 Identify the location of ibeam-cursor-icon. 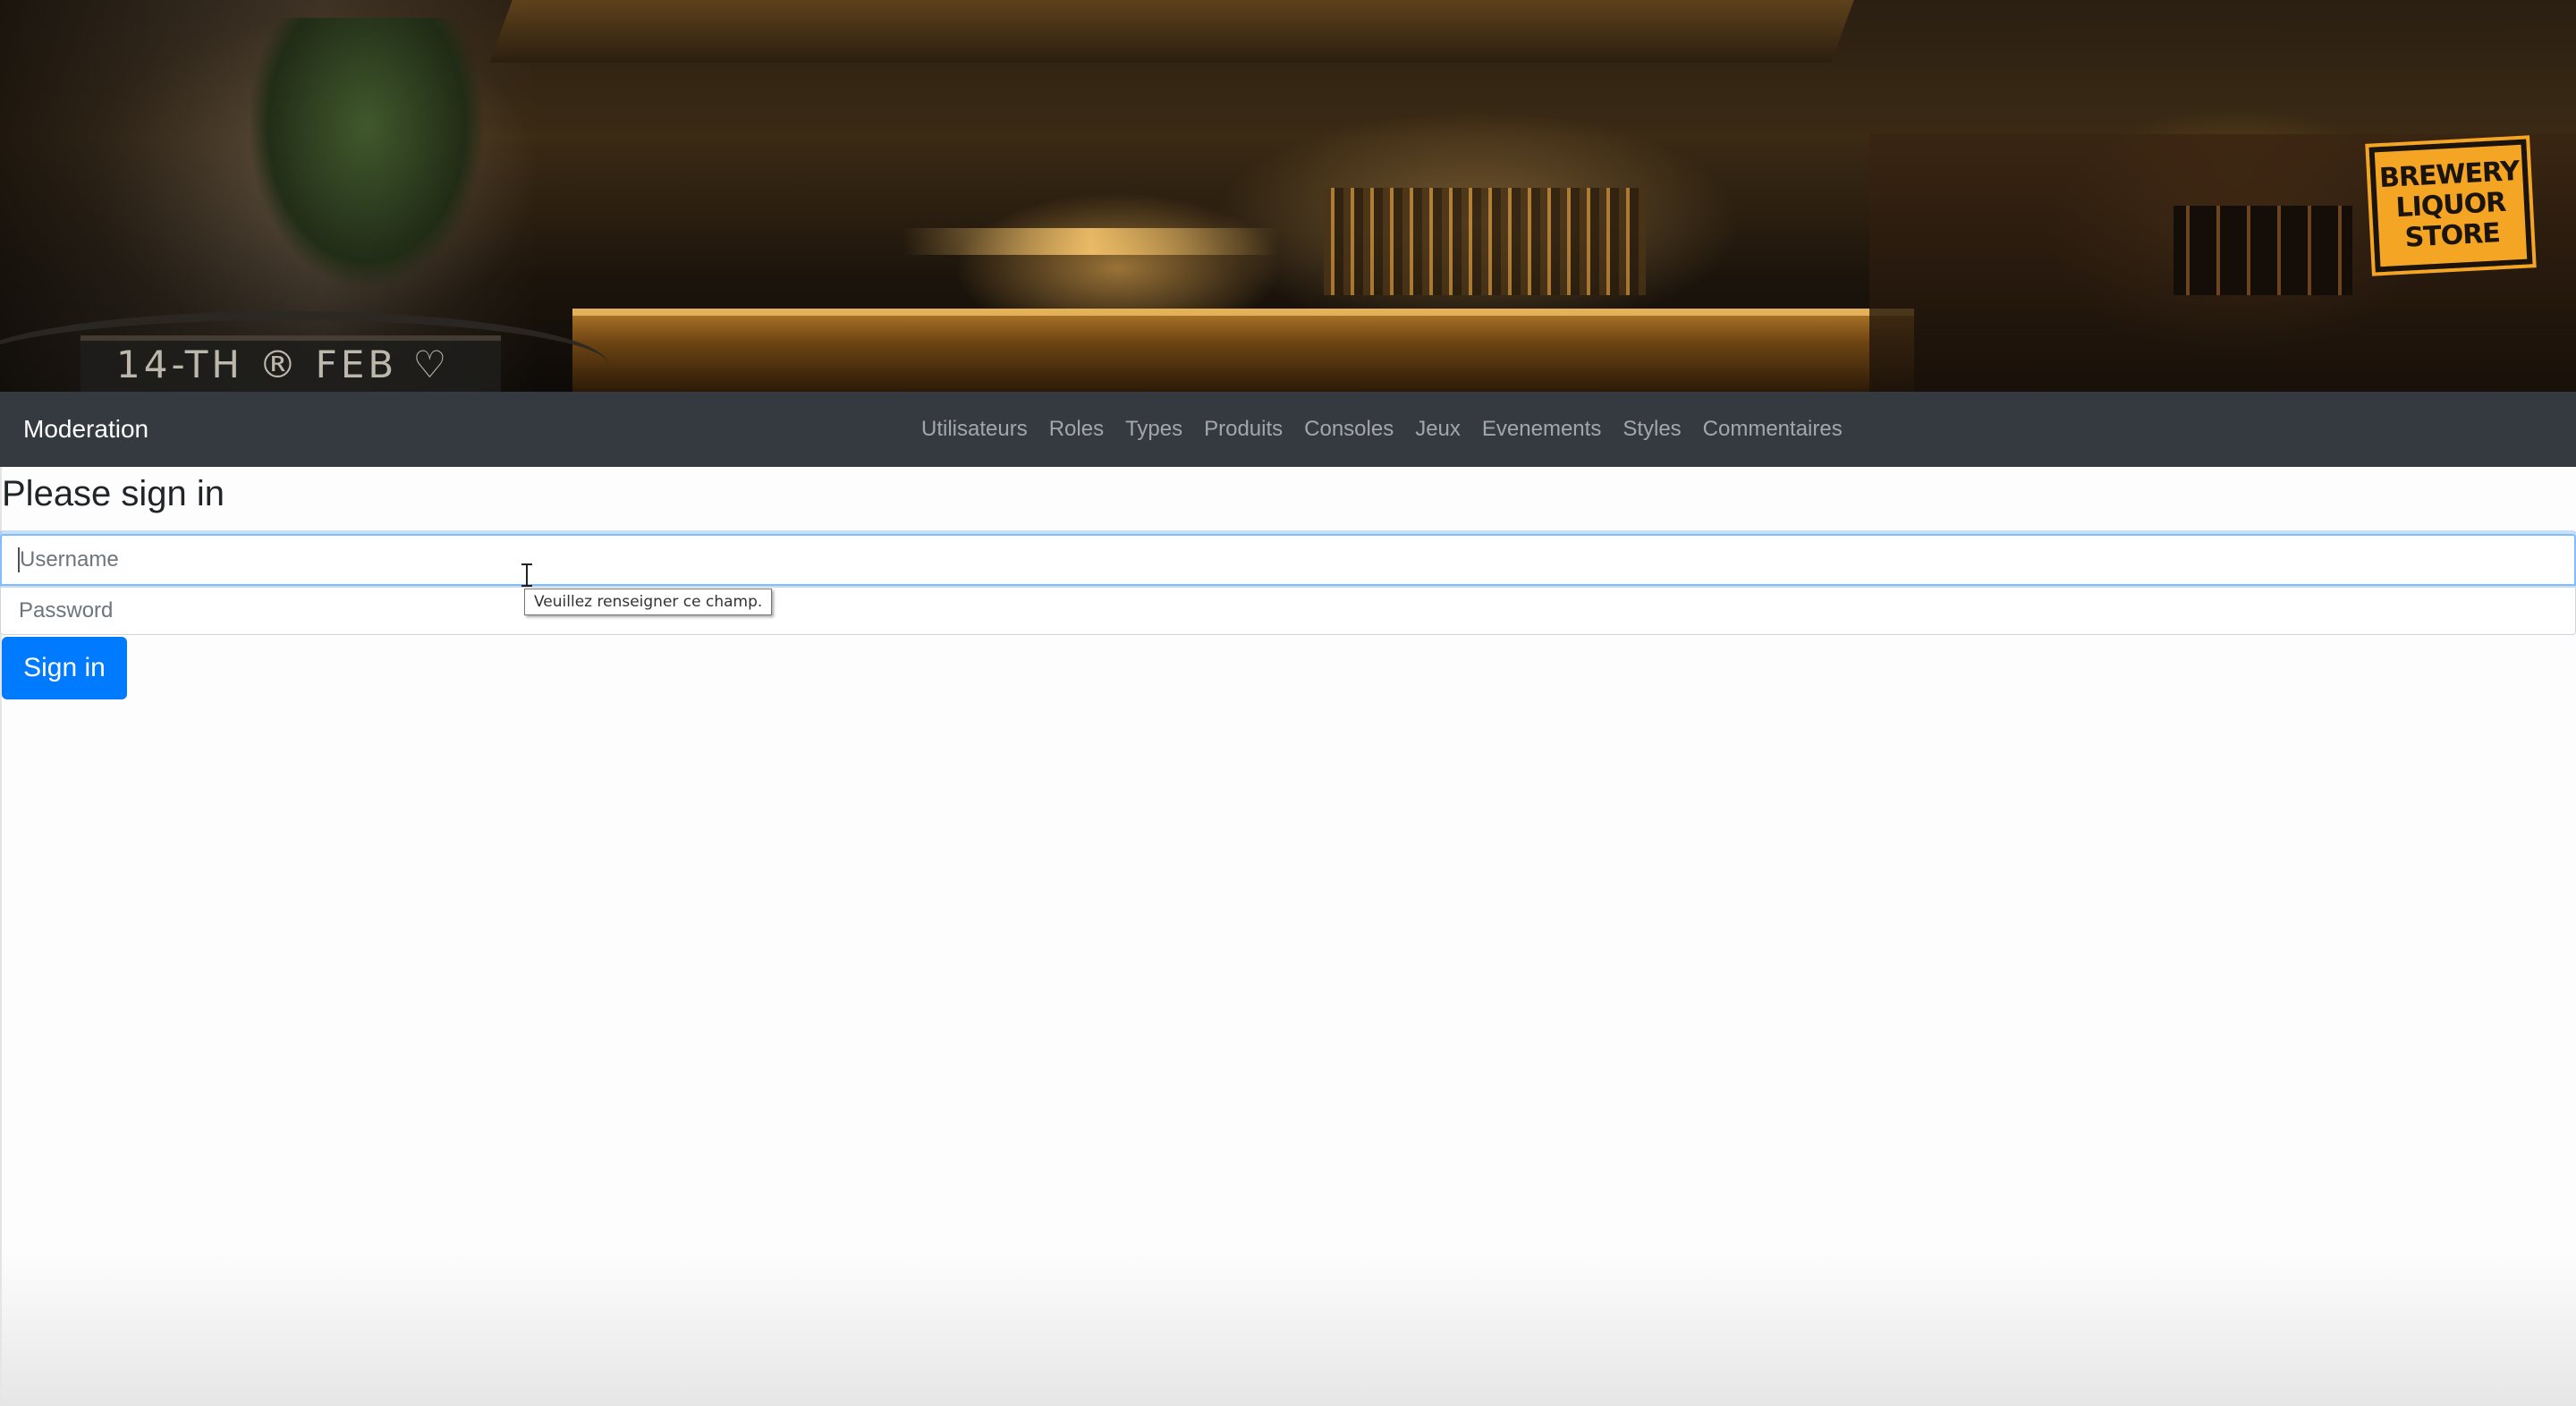
(526, 575).